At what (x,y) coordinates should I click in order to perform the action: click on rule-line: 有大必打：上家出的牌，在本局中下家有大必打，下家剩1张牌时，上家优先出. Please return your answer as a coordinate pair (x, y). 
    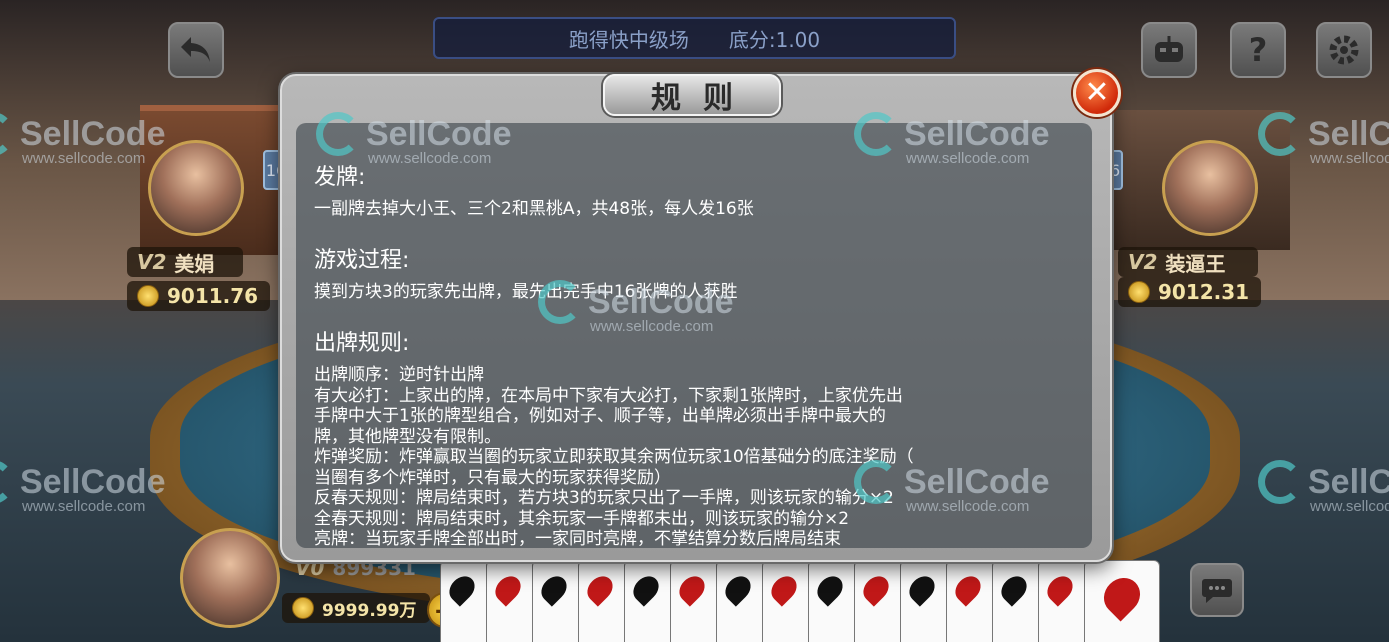
    Looking at the image, I should click on (608, 395).